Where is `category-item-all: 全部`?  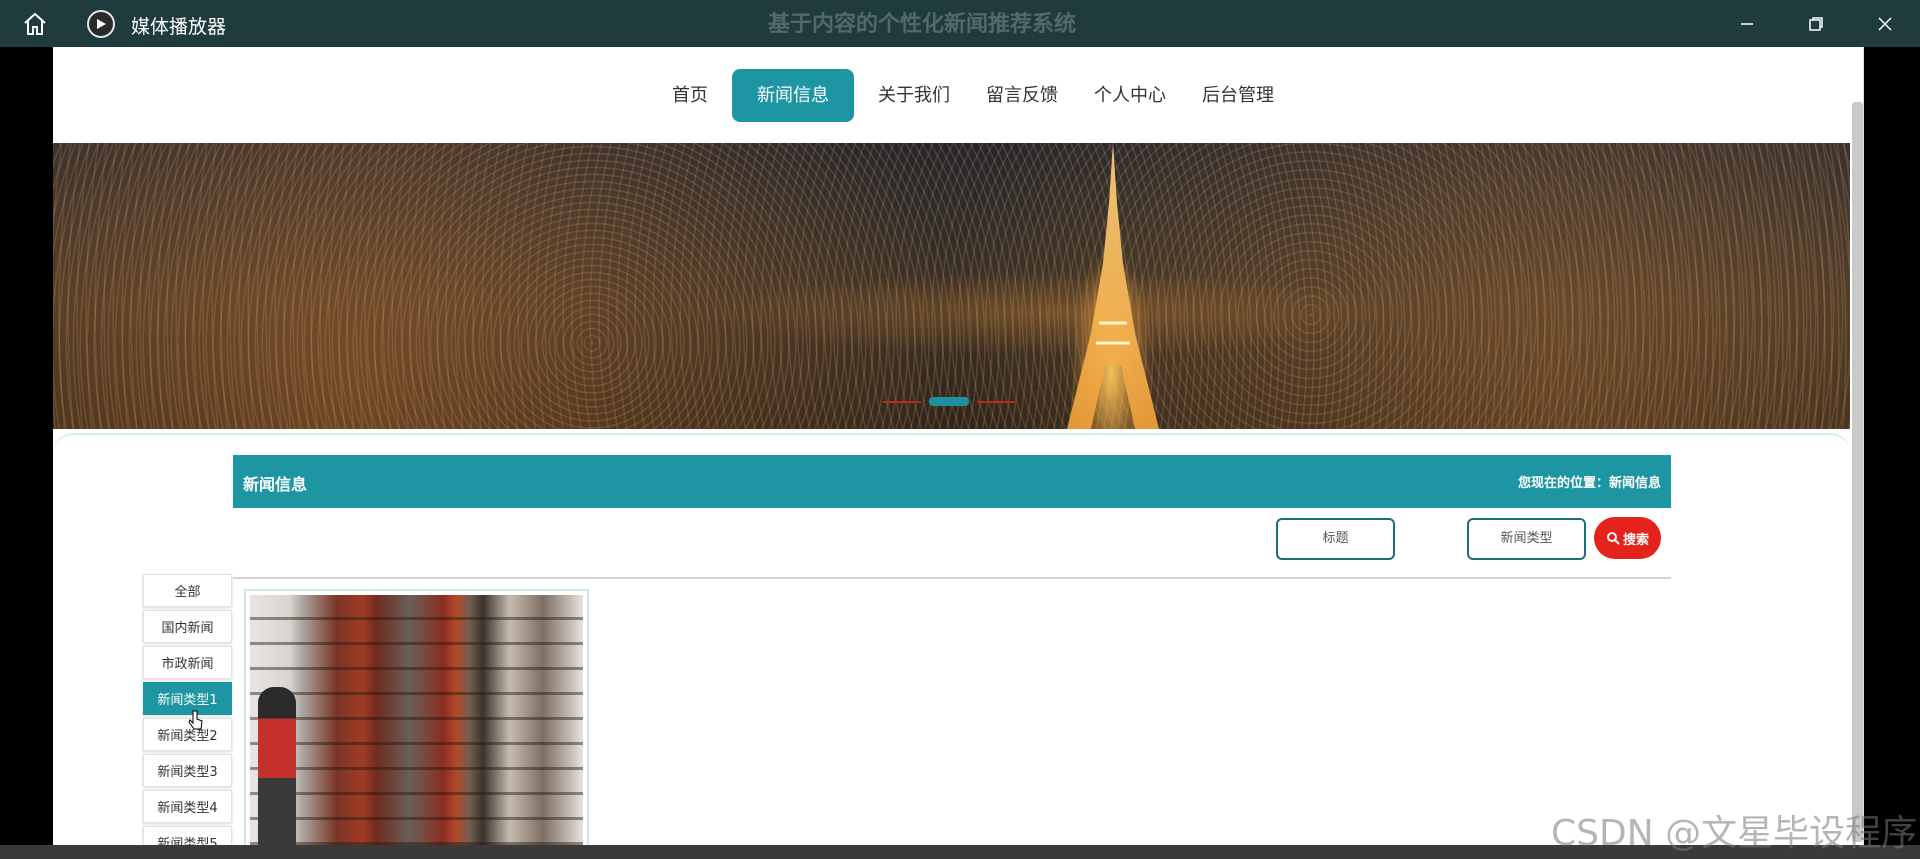
category-item-all: 全部 is located at coordinates (187, 590).